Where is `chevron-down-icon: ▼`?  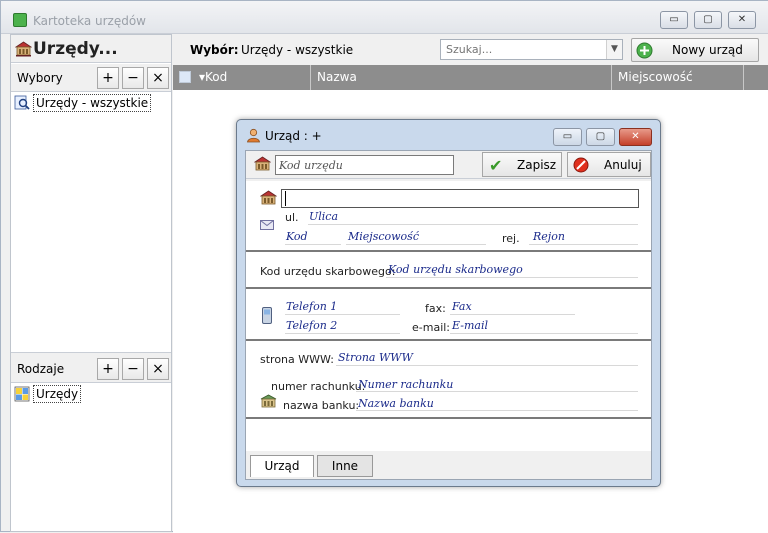
chevron-down-icon: ▼ is located at coordinates (614, 49).